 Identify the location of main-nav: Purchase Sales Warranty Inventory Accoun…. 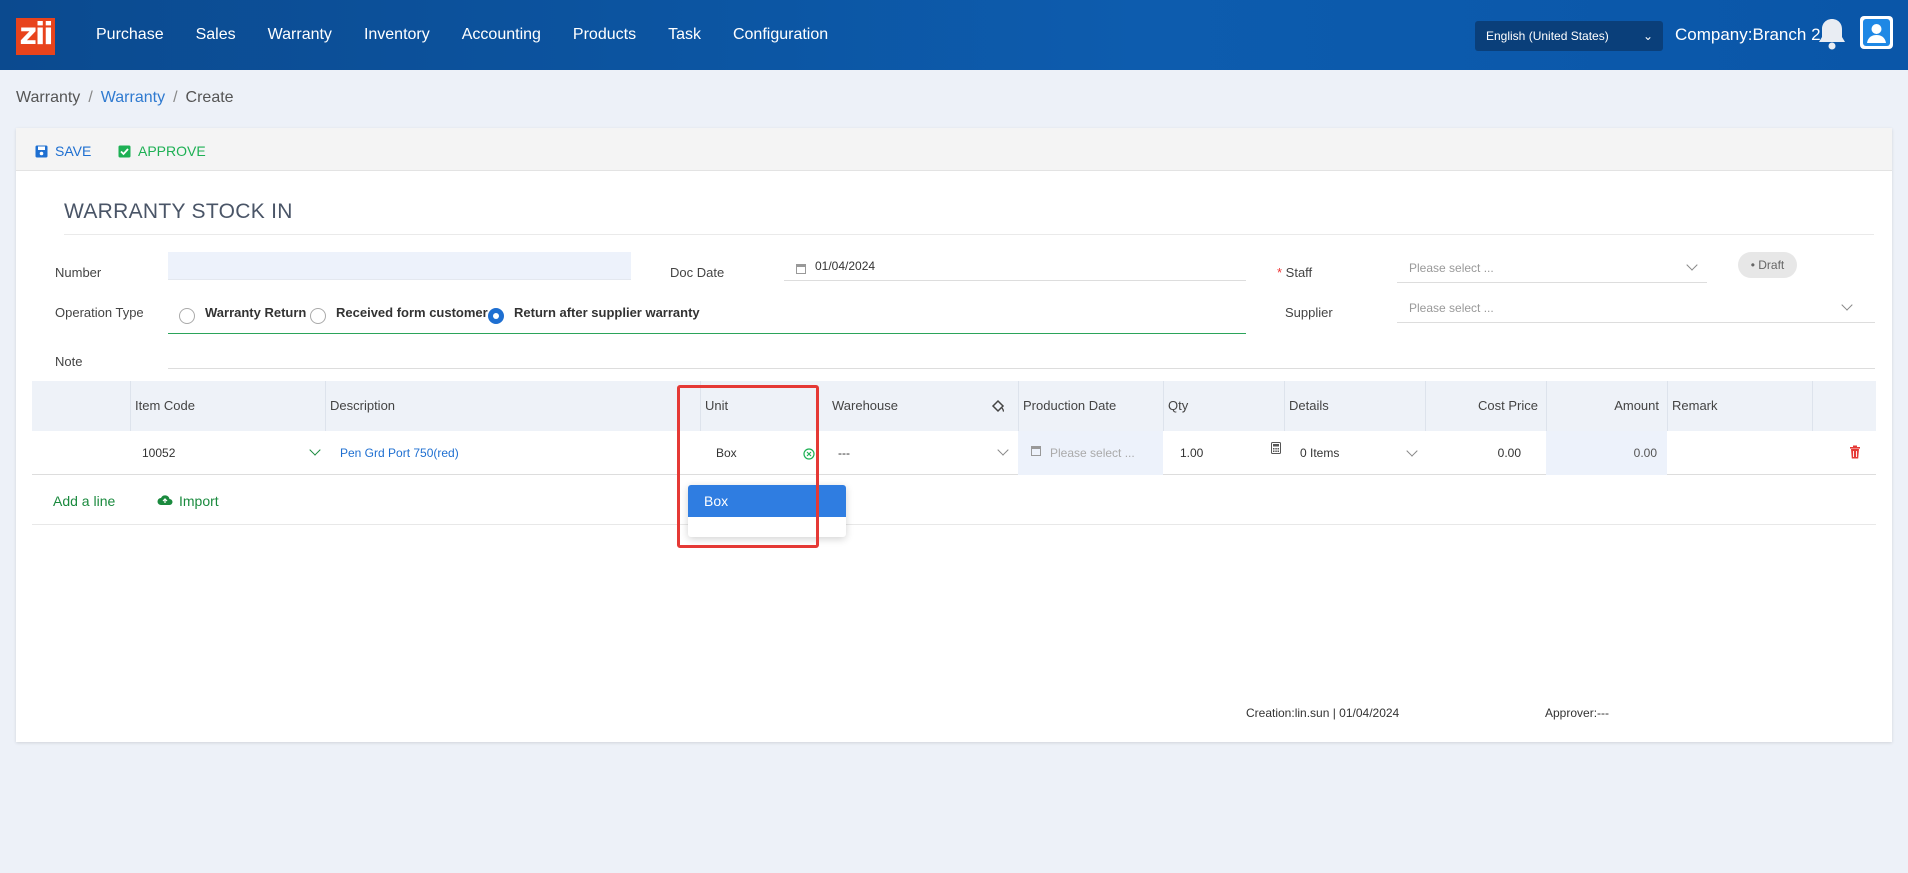
(462, 35).